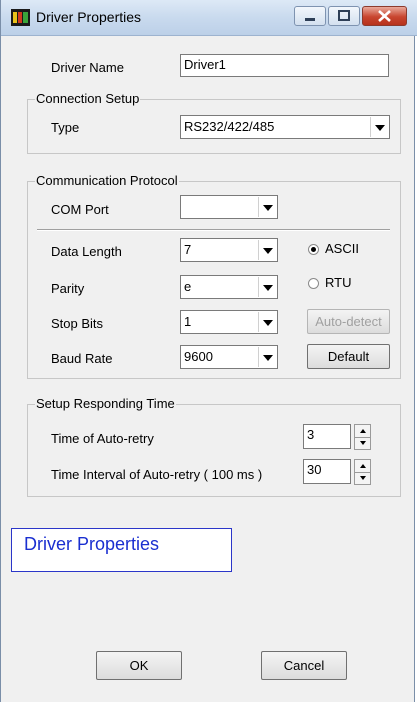 The height and width of the screenshot is (702, 417). Describe the element at coordinates (285, 127) in the screenshot. I see `type-select: RS232/422/485` at that location.